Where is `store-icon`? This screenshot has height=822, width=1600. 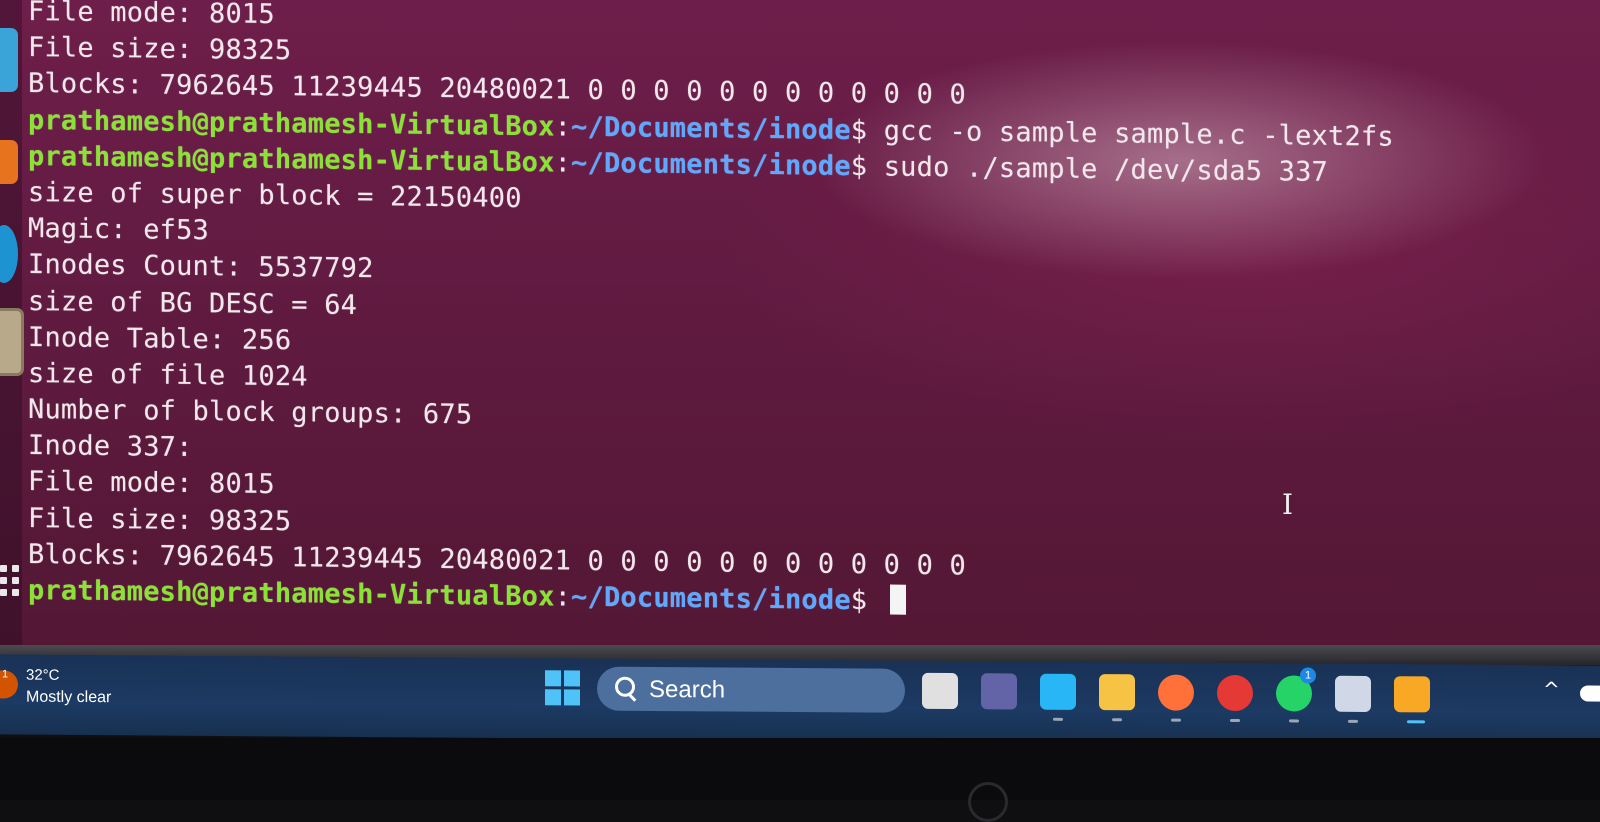 store-icon is located at coordinates (1058, 691).